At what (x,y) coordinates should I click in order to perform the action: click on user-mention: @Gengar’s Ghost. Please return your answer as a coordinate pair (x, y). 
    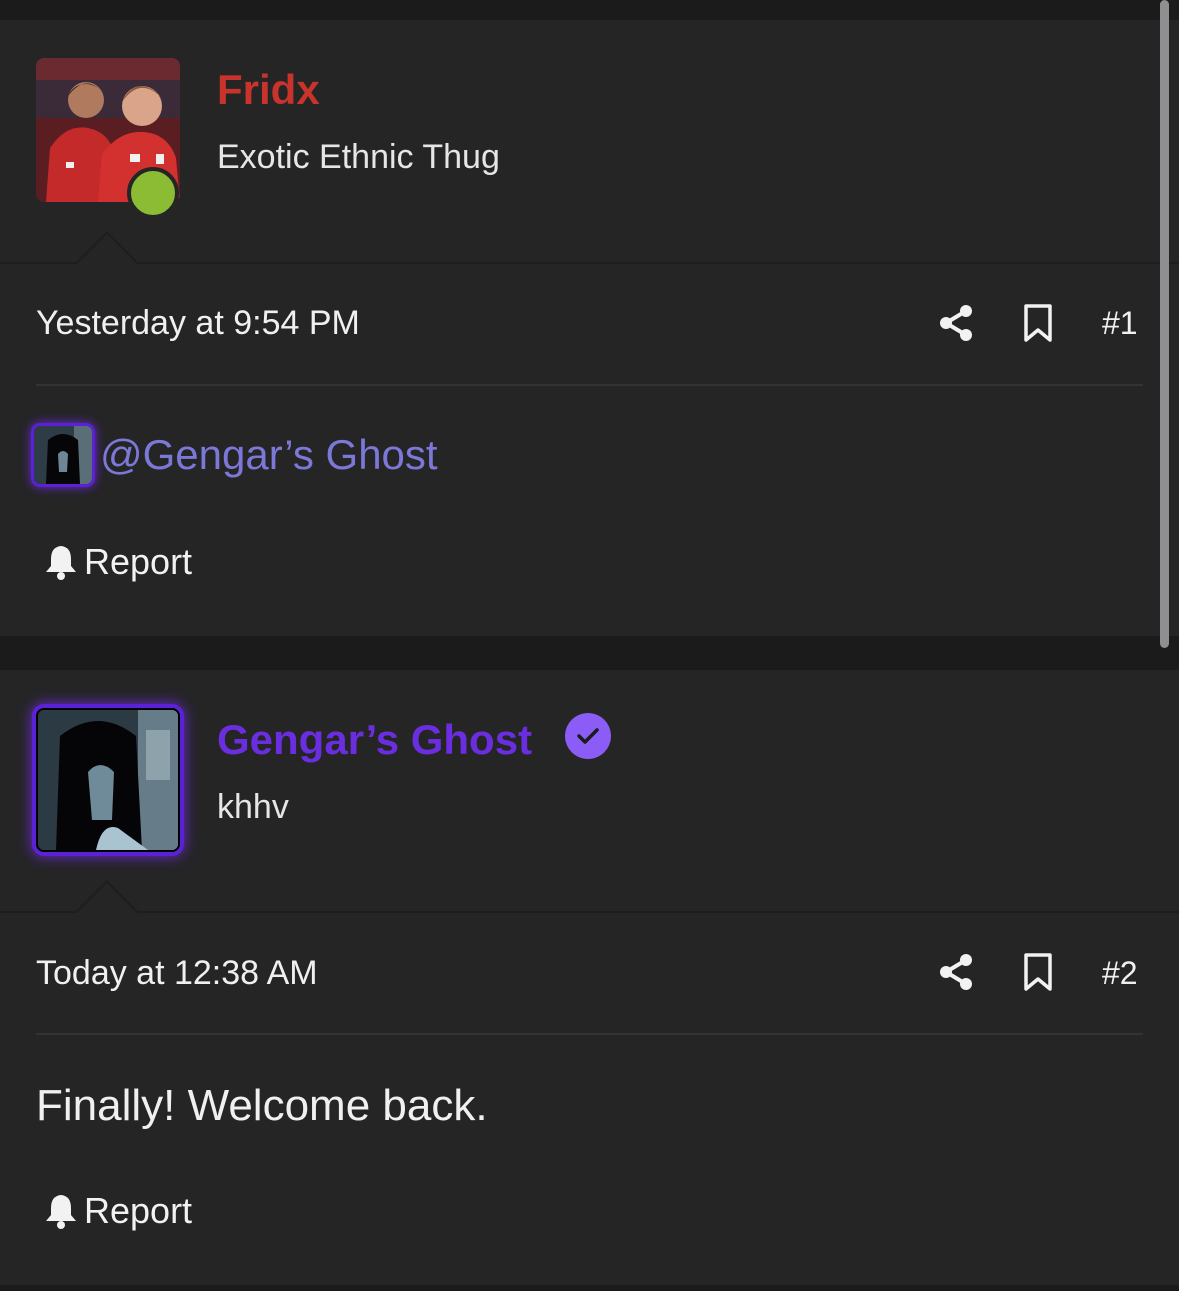
    Looking at the image, I should click on (236, 455).